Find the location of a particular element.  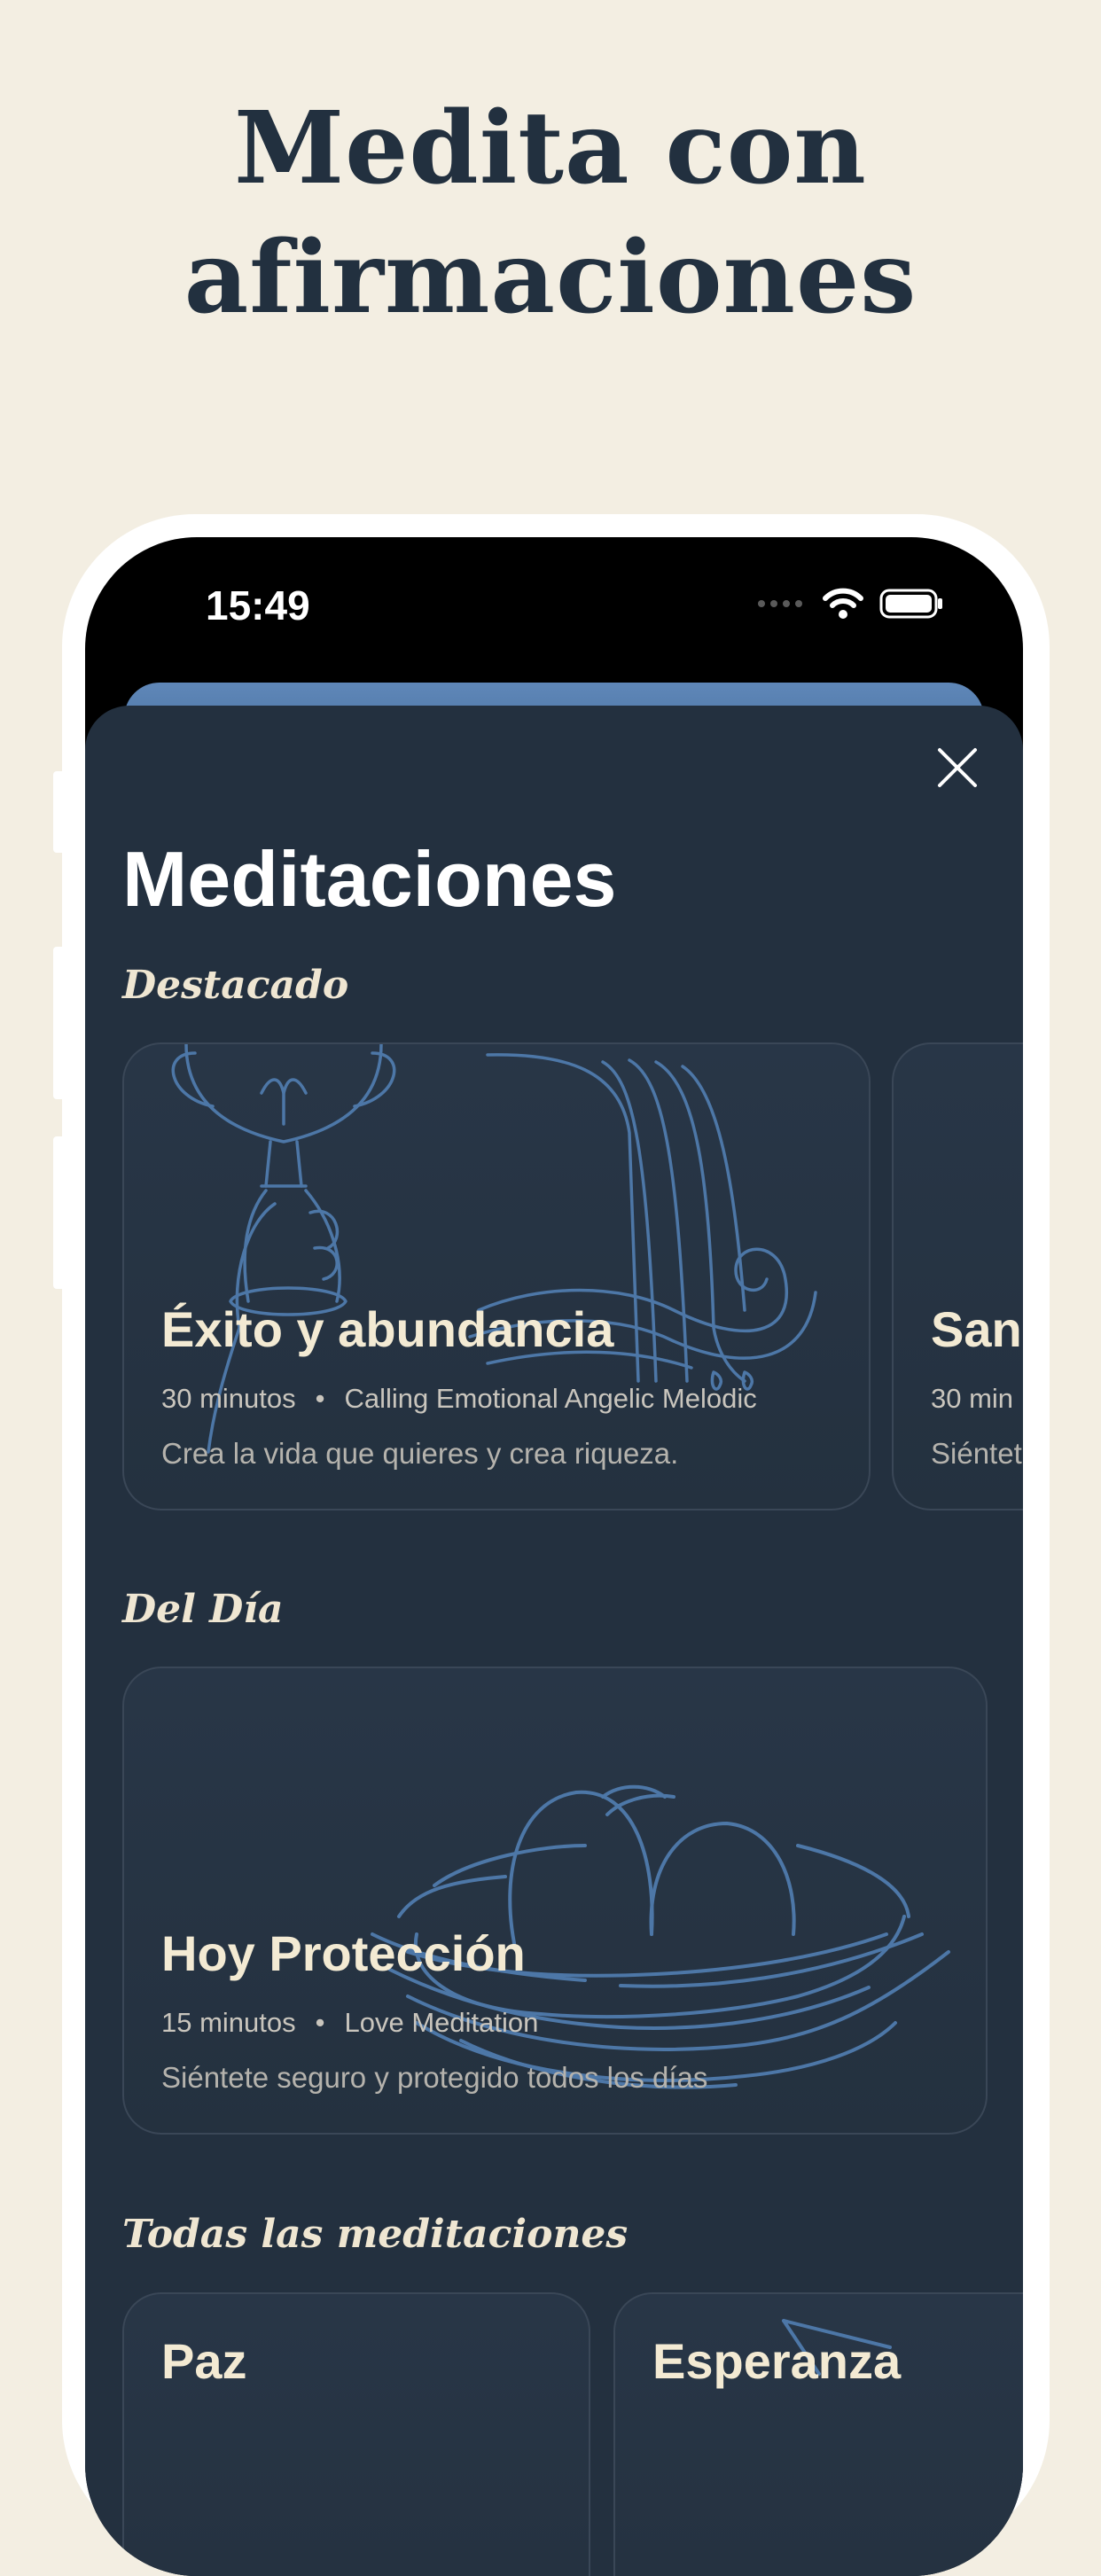

headline-line-1: Medita con is located at coordinates (550, 148).